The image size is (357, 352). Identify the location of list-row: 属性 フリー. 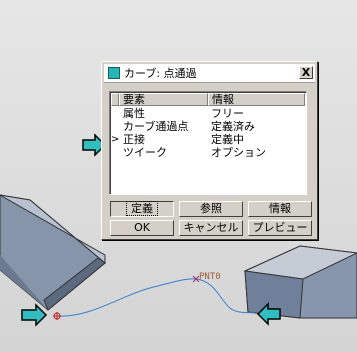
(208, 113).